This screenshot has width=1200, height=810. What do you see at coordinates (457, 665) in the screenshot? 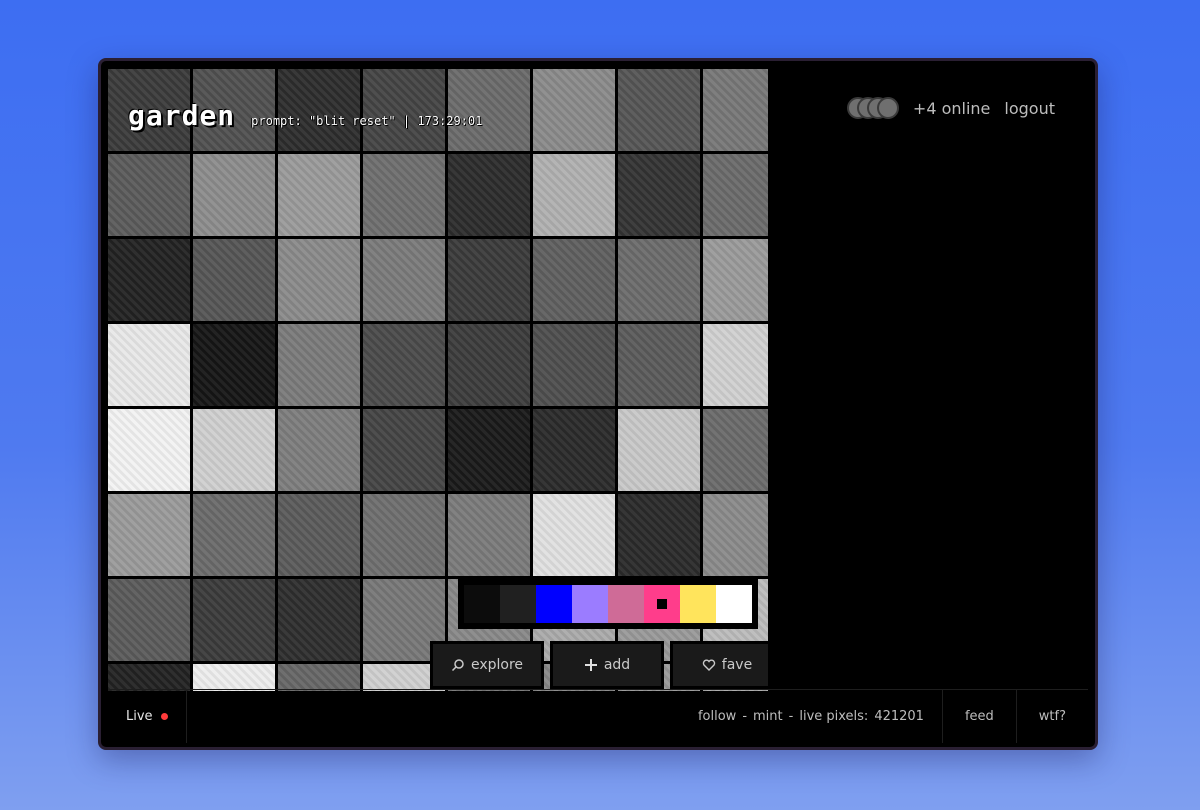
I see `search-icon` at bounding box center [457, 665].